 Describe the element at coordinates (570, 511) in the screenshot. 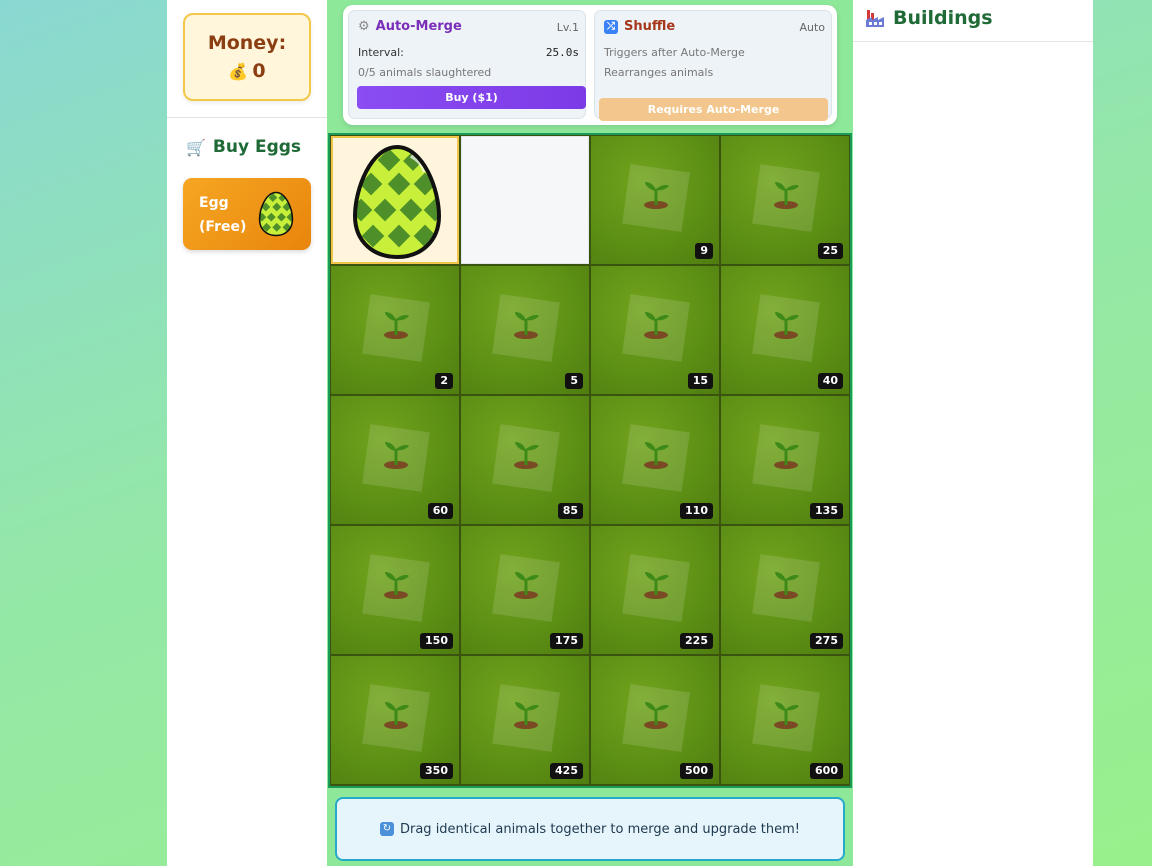

I see `cell-value-badge: 85` at that location.